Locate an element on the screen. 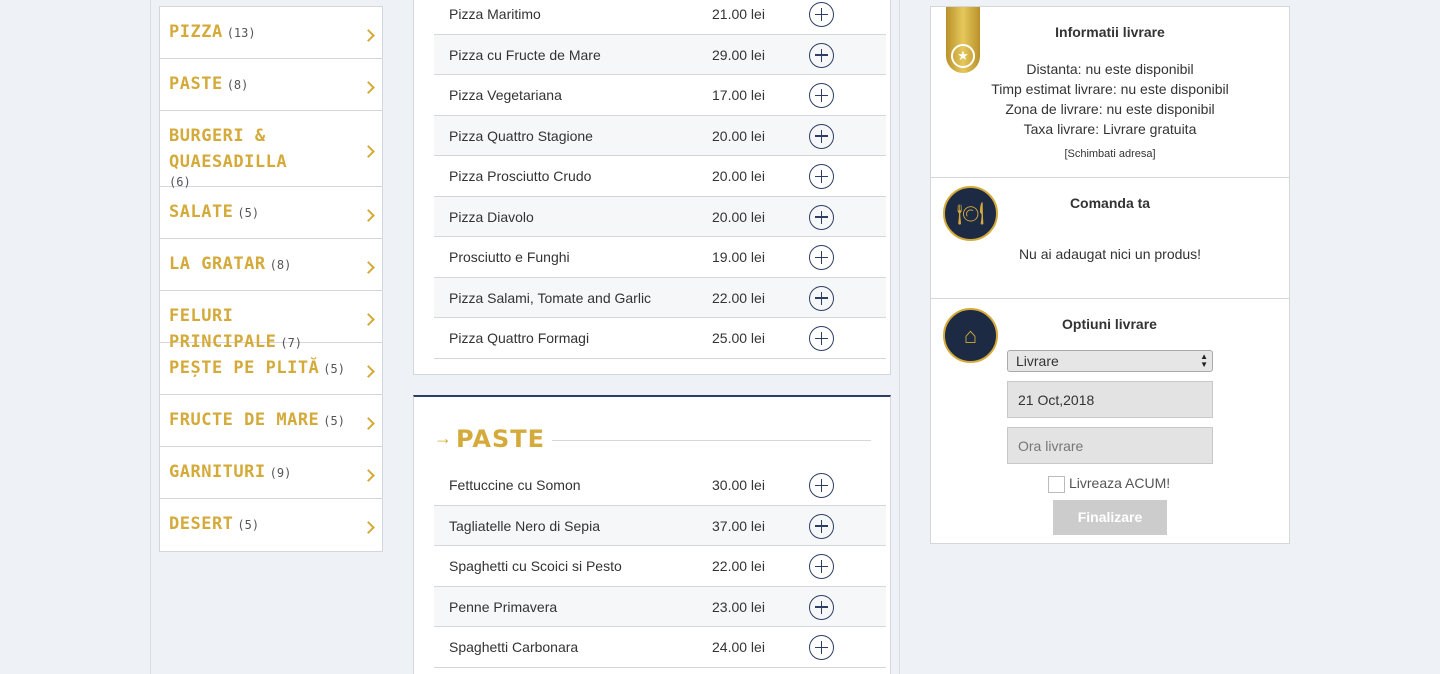  product-price: 25.00 lei is located at coordinates (738, 338).